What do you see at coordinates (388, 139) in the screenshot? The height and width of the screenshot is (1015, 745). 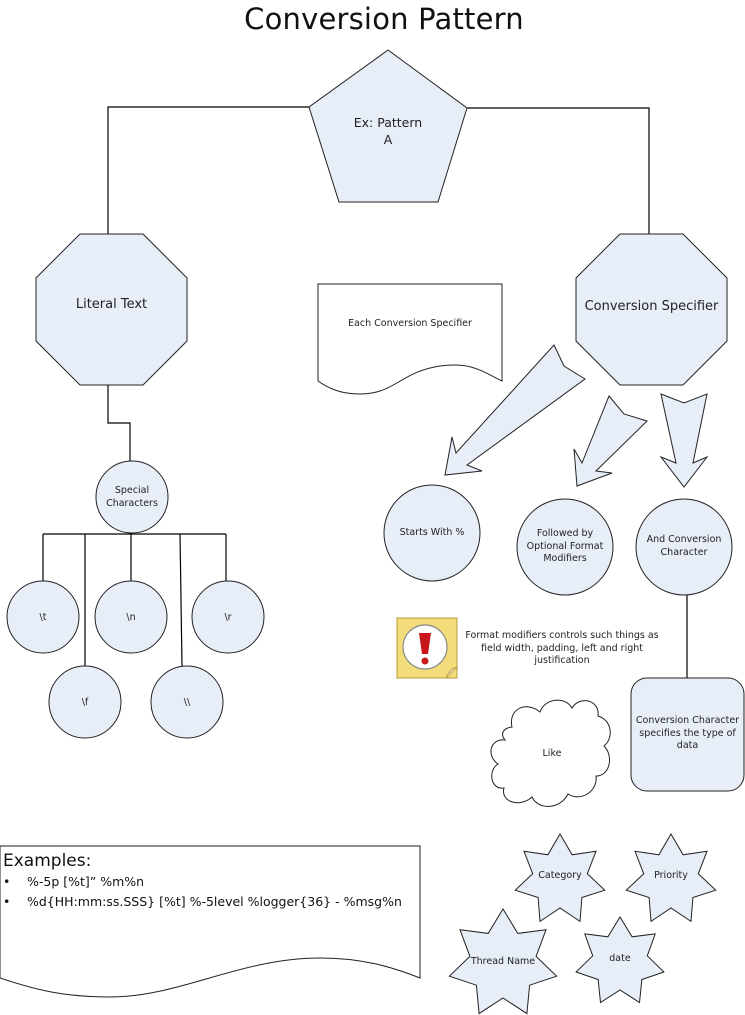 I see `root-label-line2: A` at bounding box center [388, 139].